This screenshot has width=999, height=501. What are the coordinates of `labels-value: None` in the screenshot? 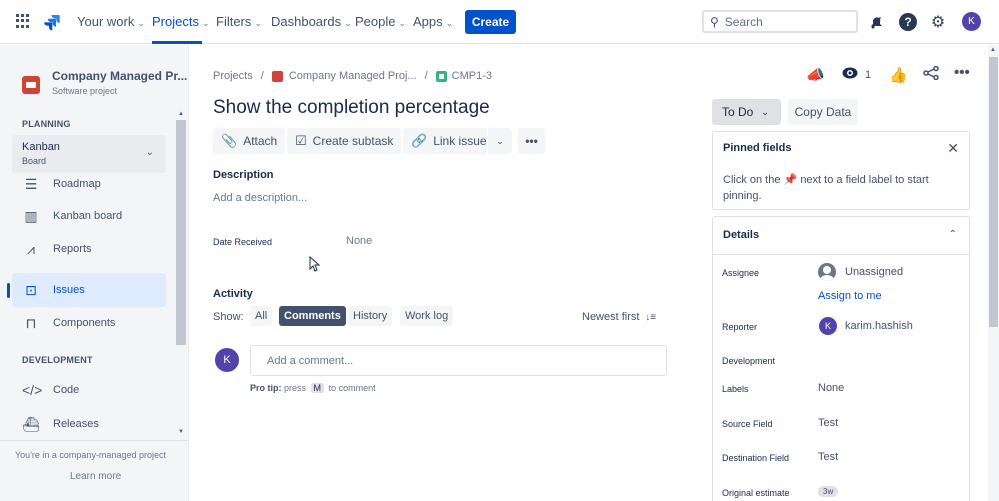 It's located at (831, 388).